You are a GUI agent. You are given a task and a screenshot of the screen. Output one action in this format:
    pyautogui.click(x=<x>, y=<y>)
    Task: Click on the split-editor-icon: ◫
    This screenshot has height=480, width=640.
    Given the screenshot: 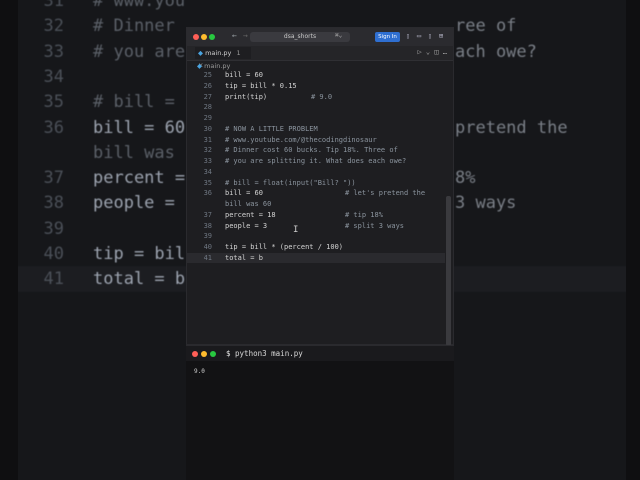 What is the action you would take?
    pyautogui.click(x=436, y=52)
    